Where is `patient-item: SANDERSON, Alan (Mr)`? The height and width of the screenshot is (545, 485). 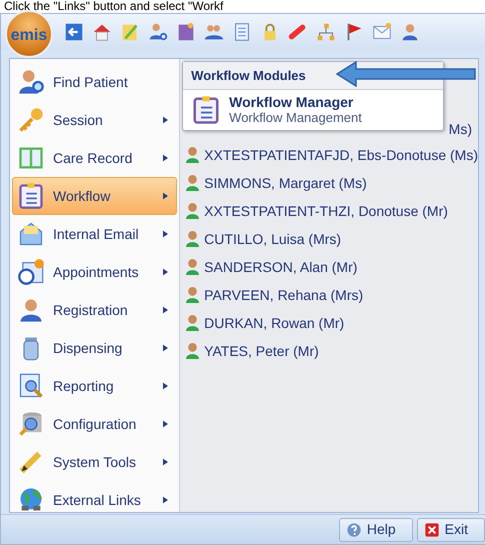 patient-item: SANDERSON, Alan (Mr) is located at coordinates (329, 267).